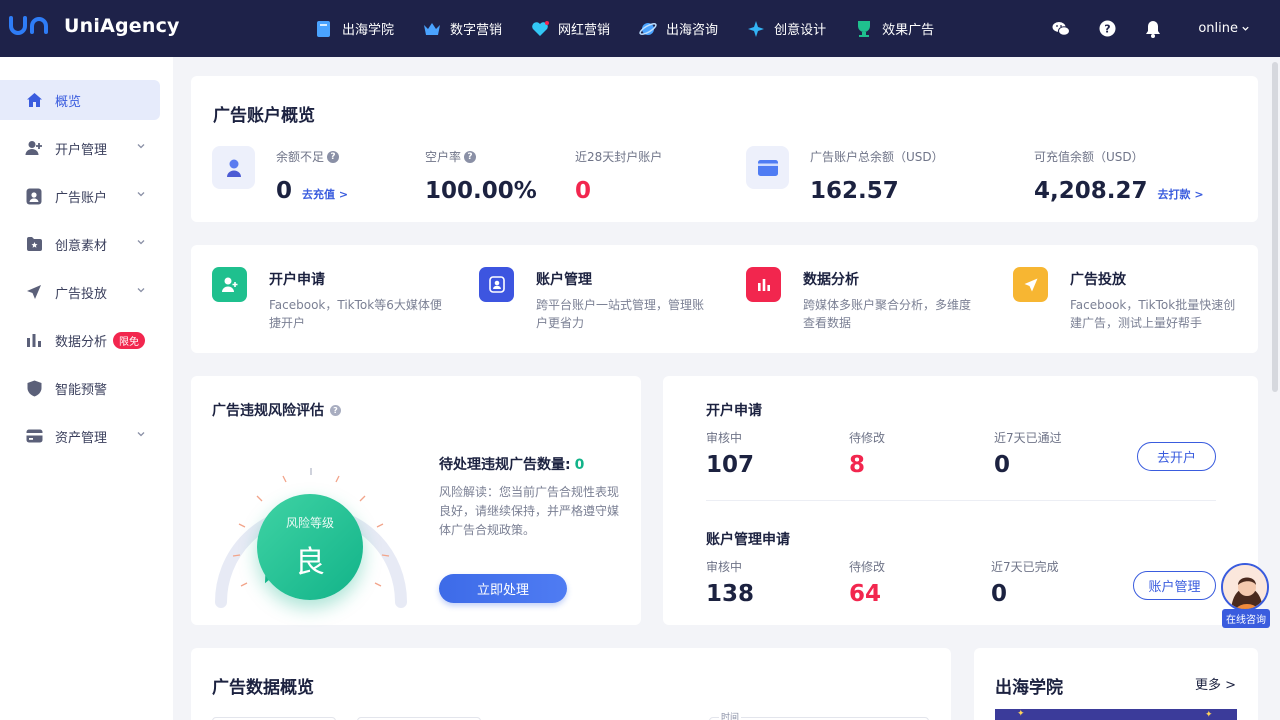 Image resolution: width=1280 pixels, height=720 pixels. What do you see at coordinates (748, 540) in the screenshot?
I see `account-management-app-title: 账户管理申请` at bounding box center [748, 540].